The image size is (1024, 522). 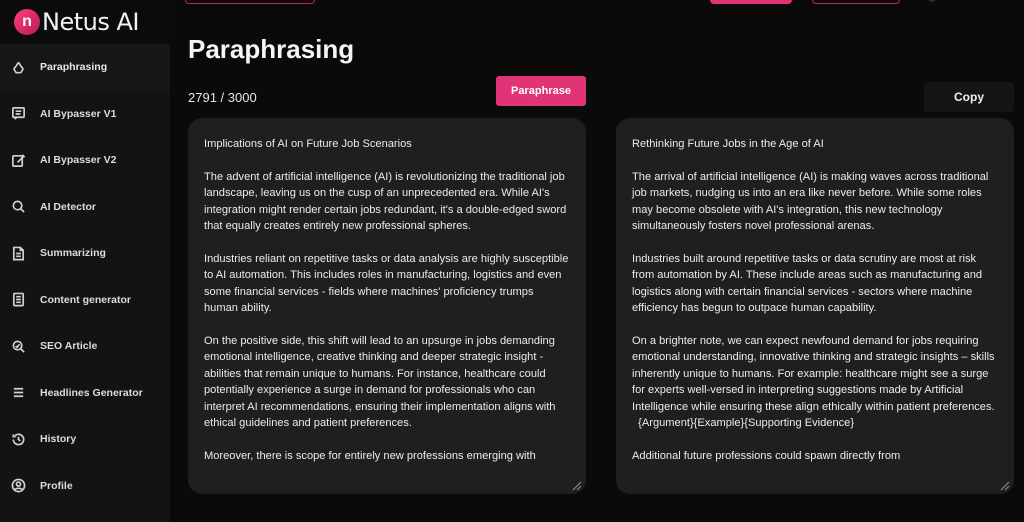 What do you see at coordinates (18, 393) in the screenshot?
I see `menu-lines-icon` at bounding box center [18, 393].